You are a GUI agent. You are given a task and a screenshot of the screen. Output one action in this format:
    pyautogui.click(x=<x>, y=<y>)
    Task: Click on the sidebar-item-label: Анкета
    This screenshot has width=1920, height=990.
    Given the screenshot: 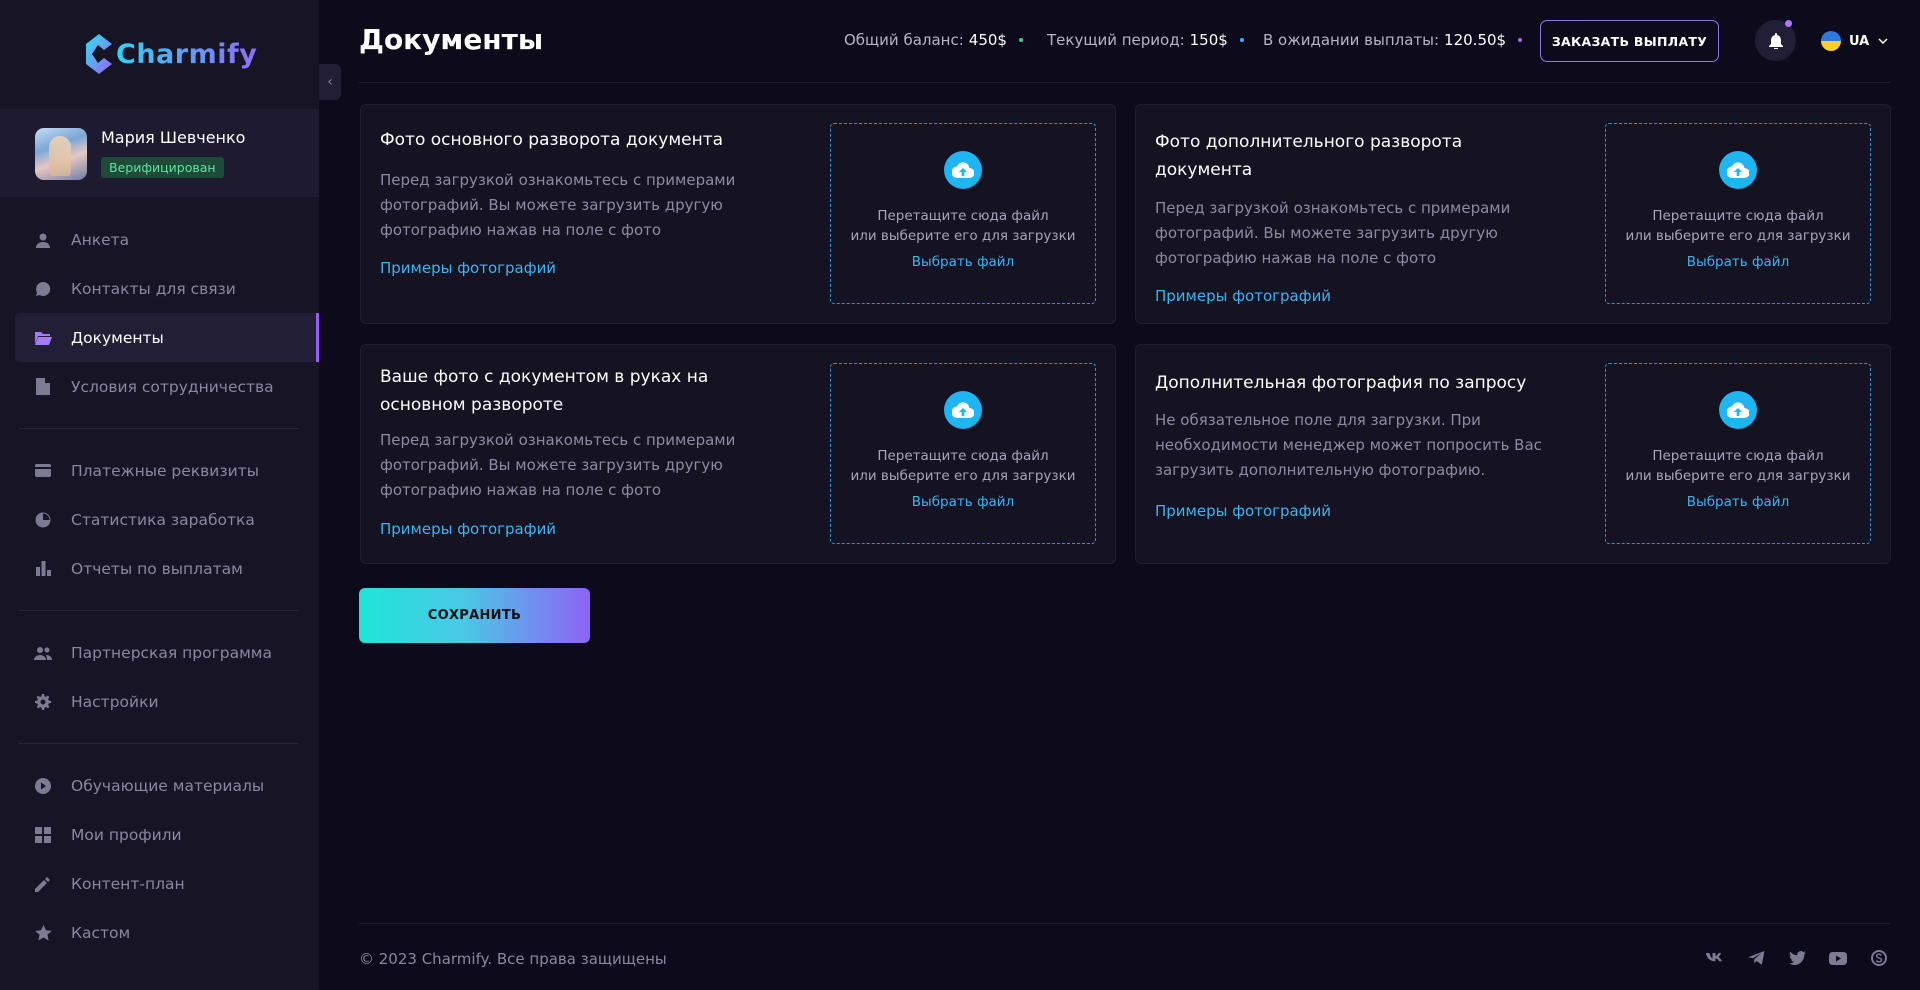 What is the action you would take?
    pyautogui.click(x=100, y=239)
    